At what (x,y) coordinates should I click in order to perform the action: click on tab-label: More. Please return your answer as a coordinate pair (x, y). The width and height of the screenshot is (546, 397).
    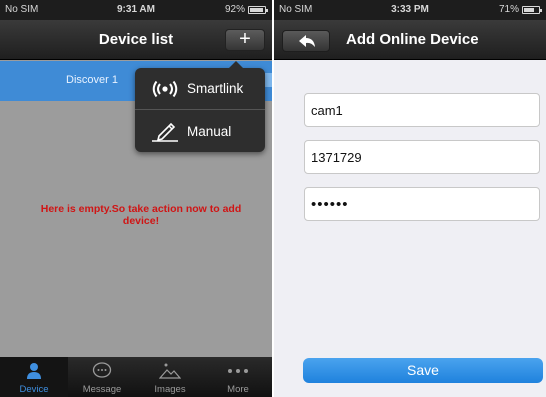
    Looking at the image, I should click on (238, 389).